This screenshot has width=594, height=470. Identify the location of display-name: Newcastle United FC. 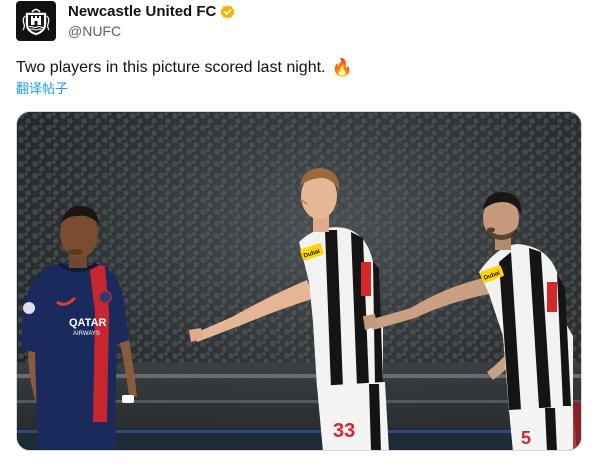
(152, 12).